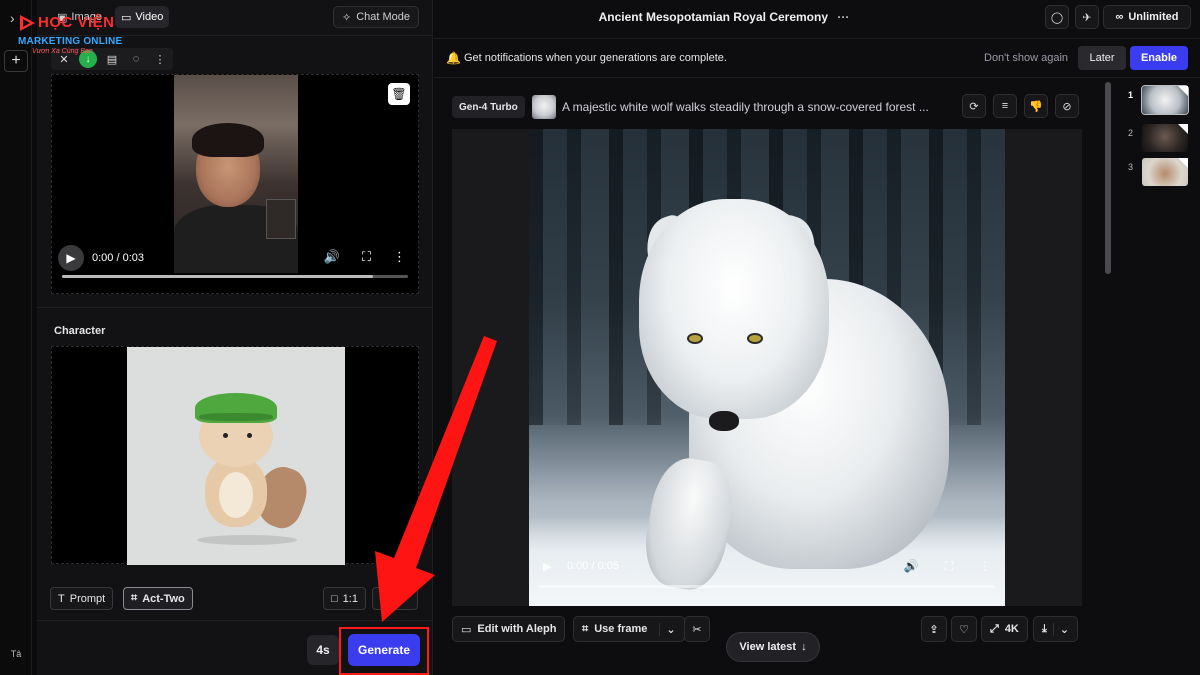 The width and height of the screenshot is (1200, 675). I want to click on edit-with-aleph-button: ▭ Edit with Aleph, so click(509, 629).